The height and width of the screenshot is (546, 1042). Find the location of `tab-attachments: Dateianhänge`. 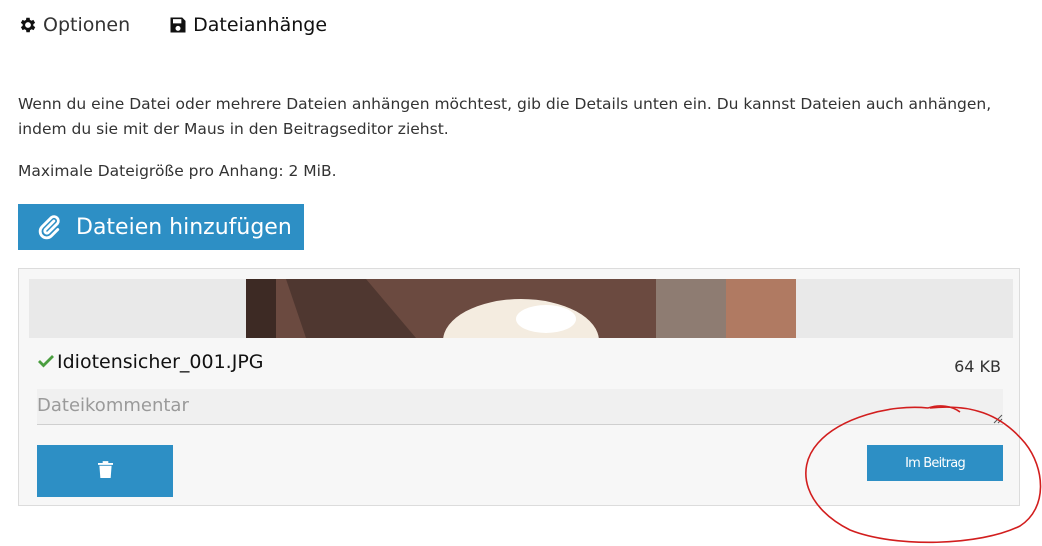

tab-attachments: Dateianhänge is located at coordinates (247, 25).